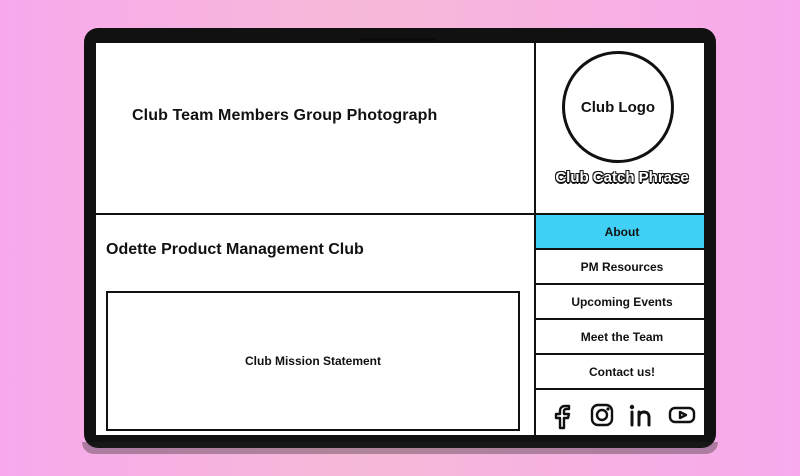 The width and height of the screenshot is (800, 476). I want to click on linkedin-icon, so click(642, 415).